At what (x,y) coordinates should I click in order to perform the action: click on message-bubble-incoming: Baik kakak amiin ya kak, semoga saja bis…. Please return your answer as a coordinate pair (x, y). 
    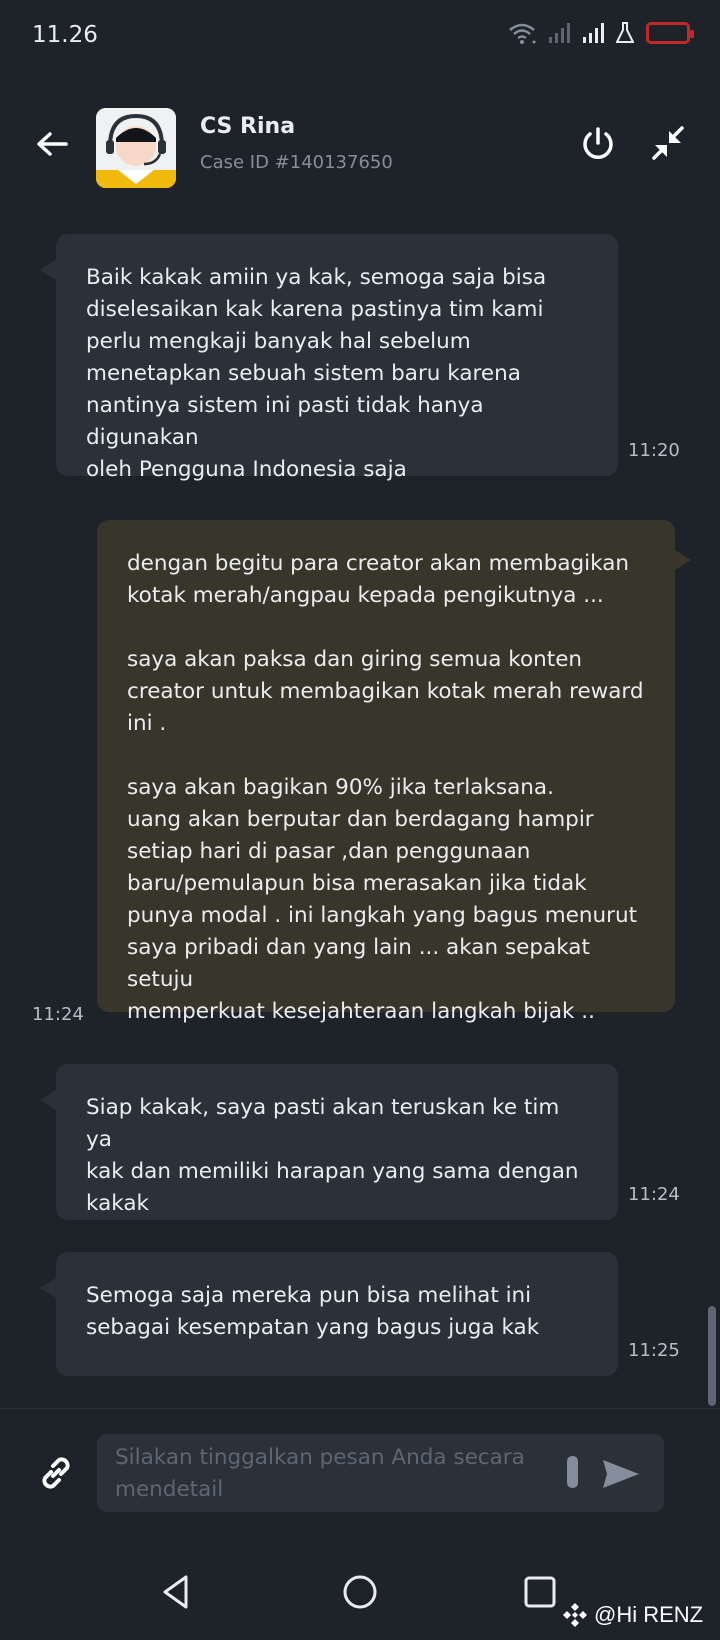
    Looking at the image, I should click on (329, 358).